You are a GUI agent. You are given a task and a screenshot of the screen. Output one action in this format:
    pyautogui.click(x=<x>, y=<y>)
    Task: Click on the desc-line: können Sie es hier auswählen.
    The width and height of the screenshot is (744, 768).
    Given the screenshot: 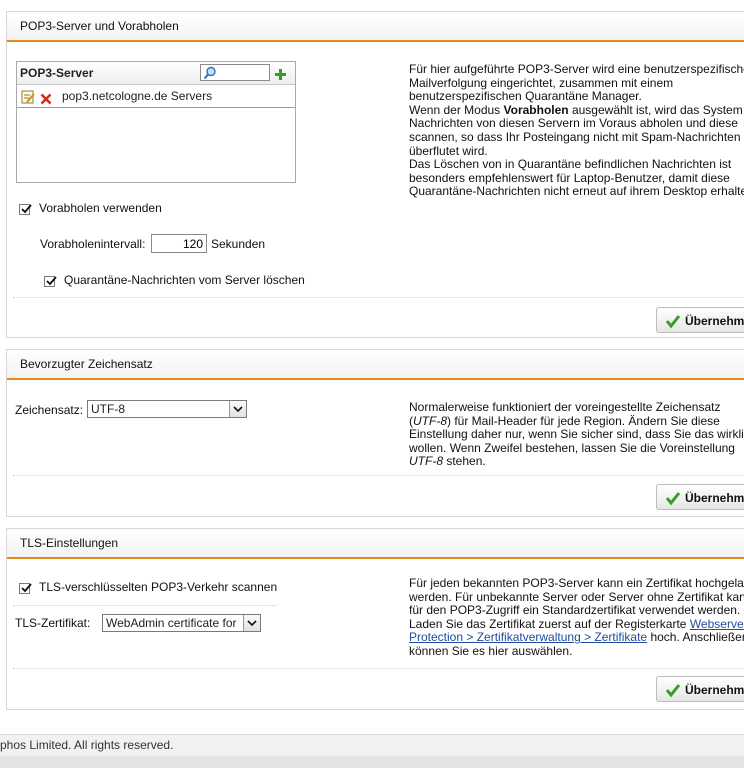 What is the action you would take?
    pyautogui.click(x=491, y=650)
    